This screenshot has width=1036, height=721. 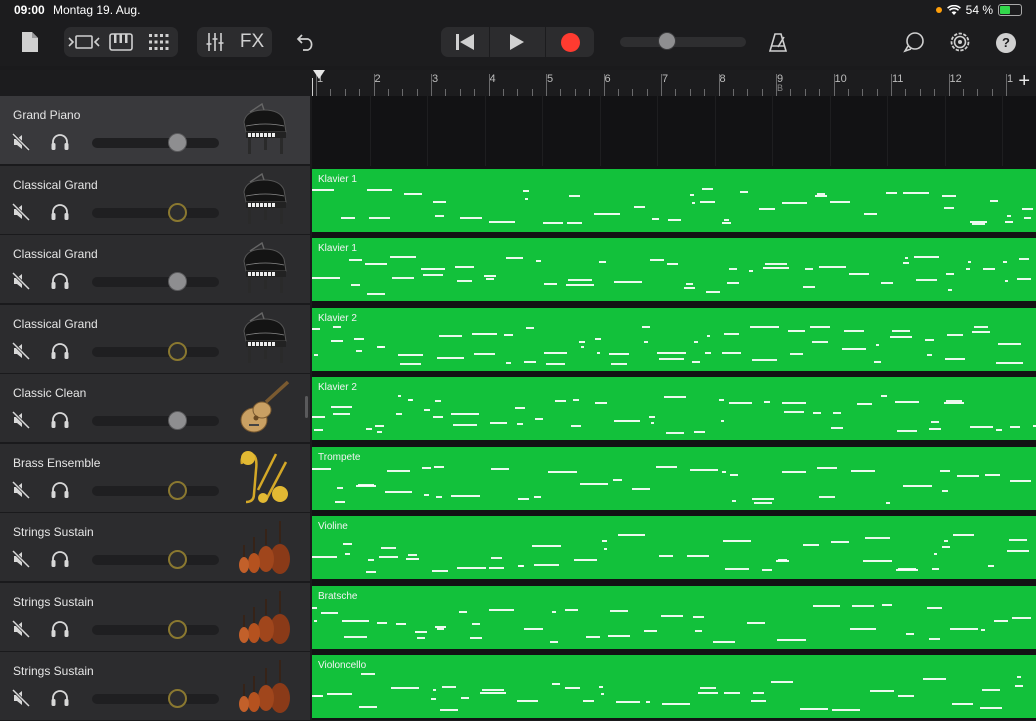 I want to click on track-header-resize-handle, so click(x=306, y=407).